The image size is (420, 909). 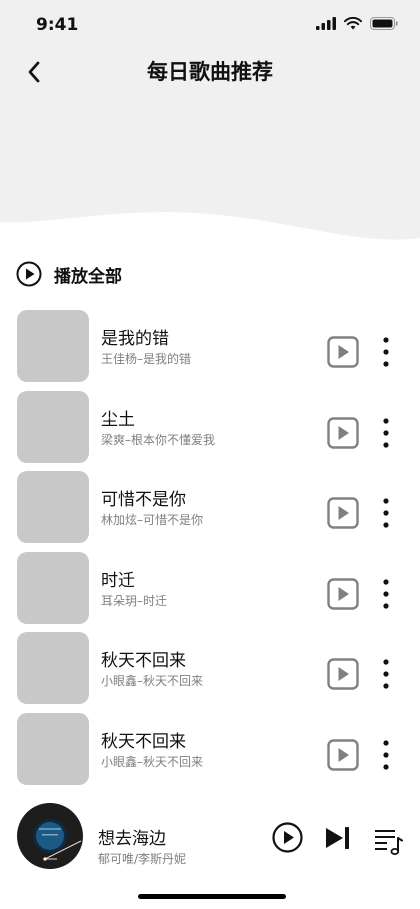 I want to click on player-artist: 郁可唯/李斯丹妮, so click(x=142, y=859).